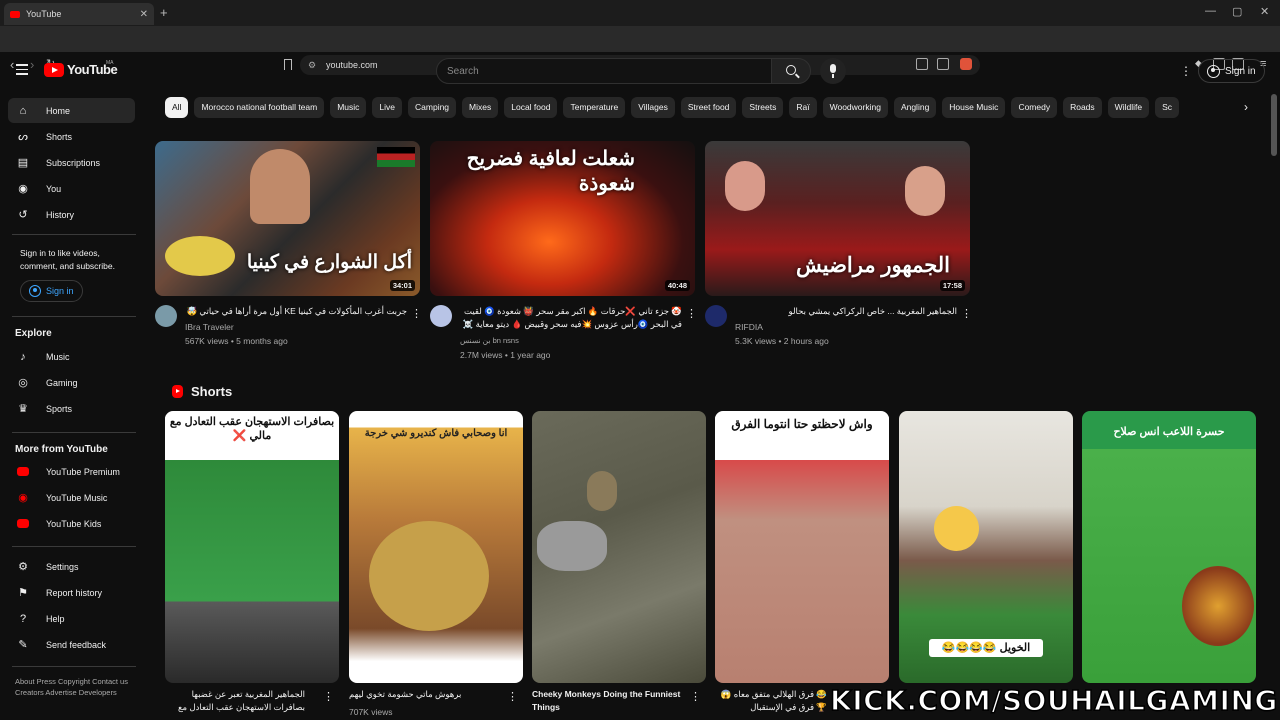  I want to click on chip: Street food, so click(708, 107).